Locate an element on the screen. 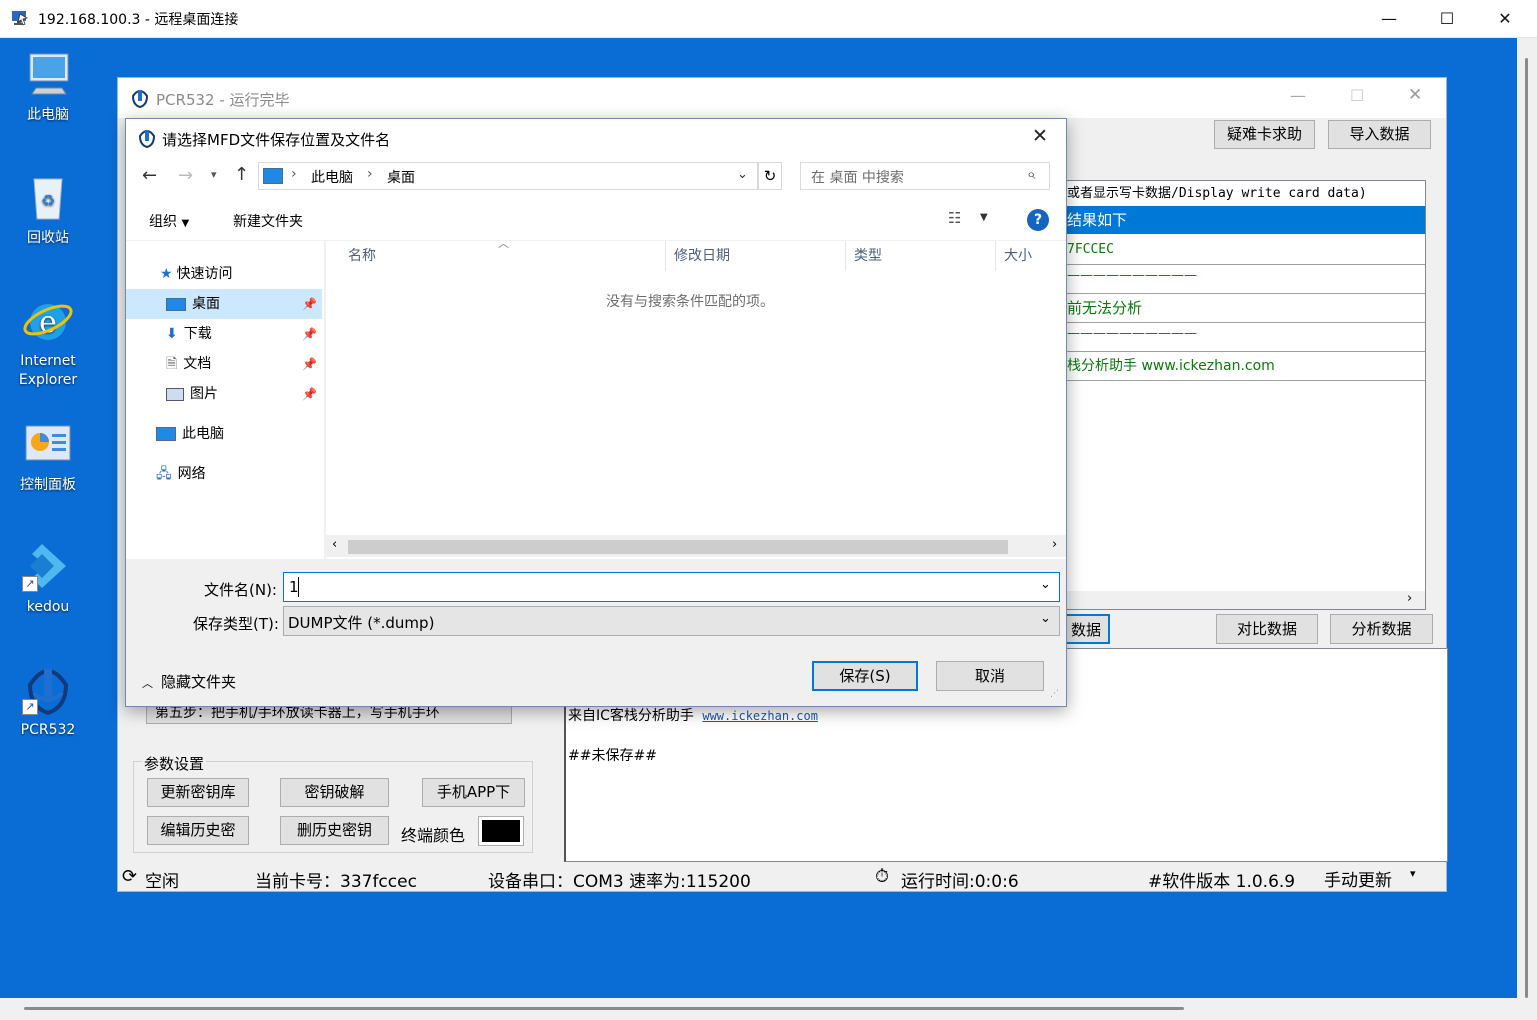 Image resolution: width=1537 pixels, height=1020 pixels. chevron-down-icon: ▾ is located at coordinates (214, 174).